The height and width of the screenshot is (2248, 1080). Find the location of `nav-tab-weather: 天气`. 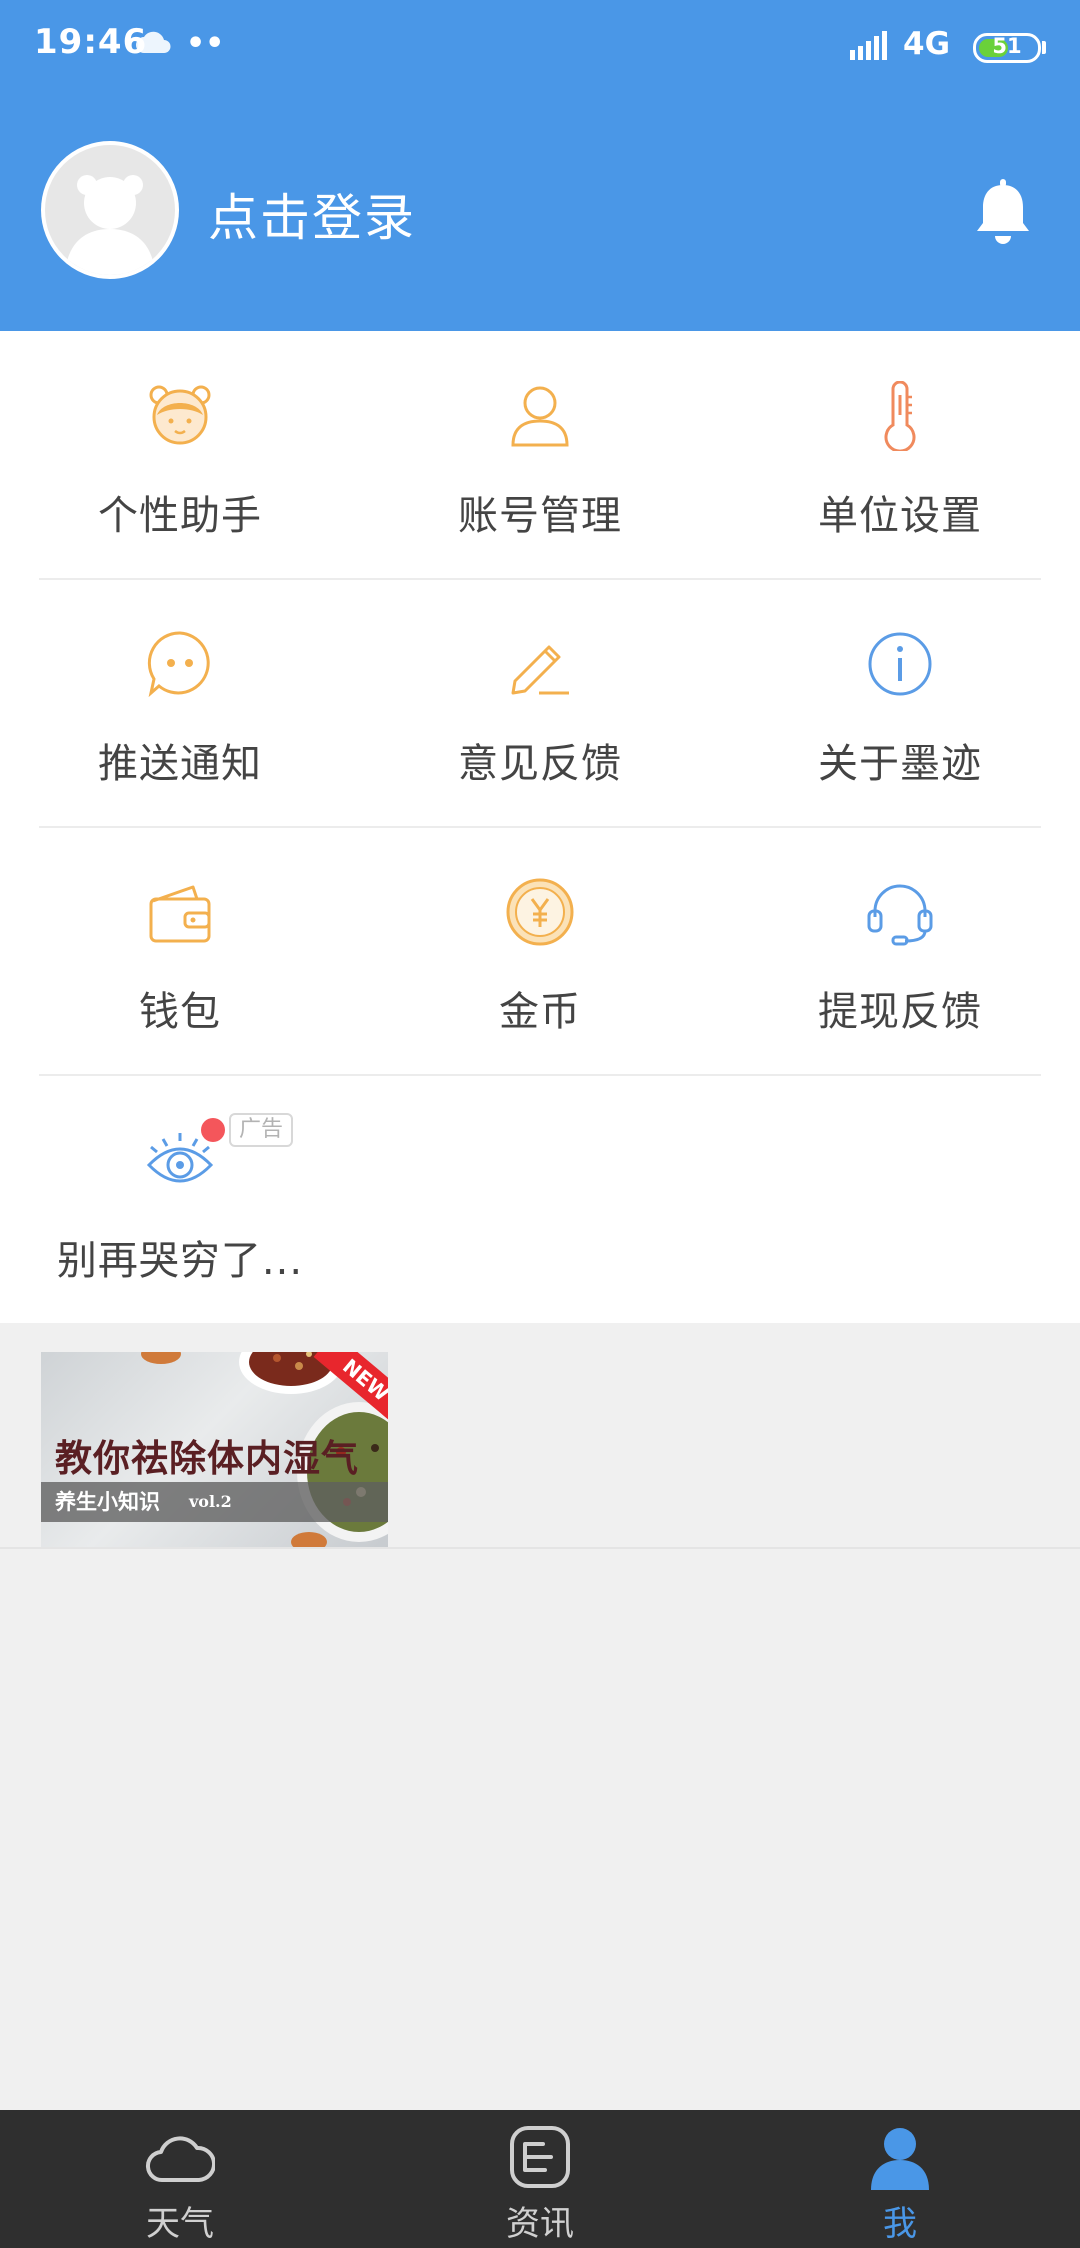

nav-tab-weather: 天气 is located at coordinates (180, 2179).